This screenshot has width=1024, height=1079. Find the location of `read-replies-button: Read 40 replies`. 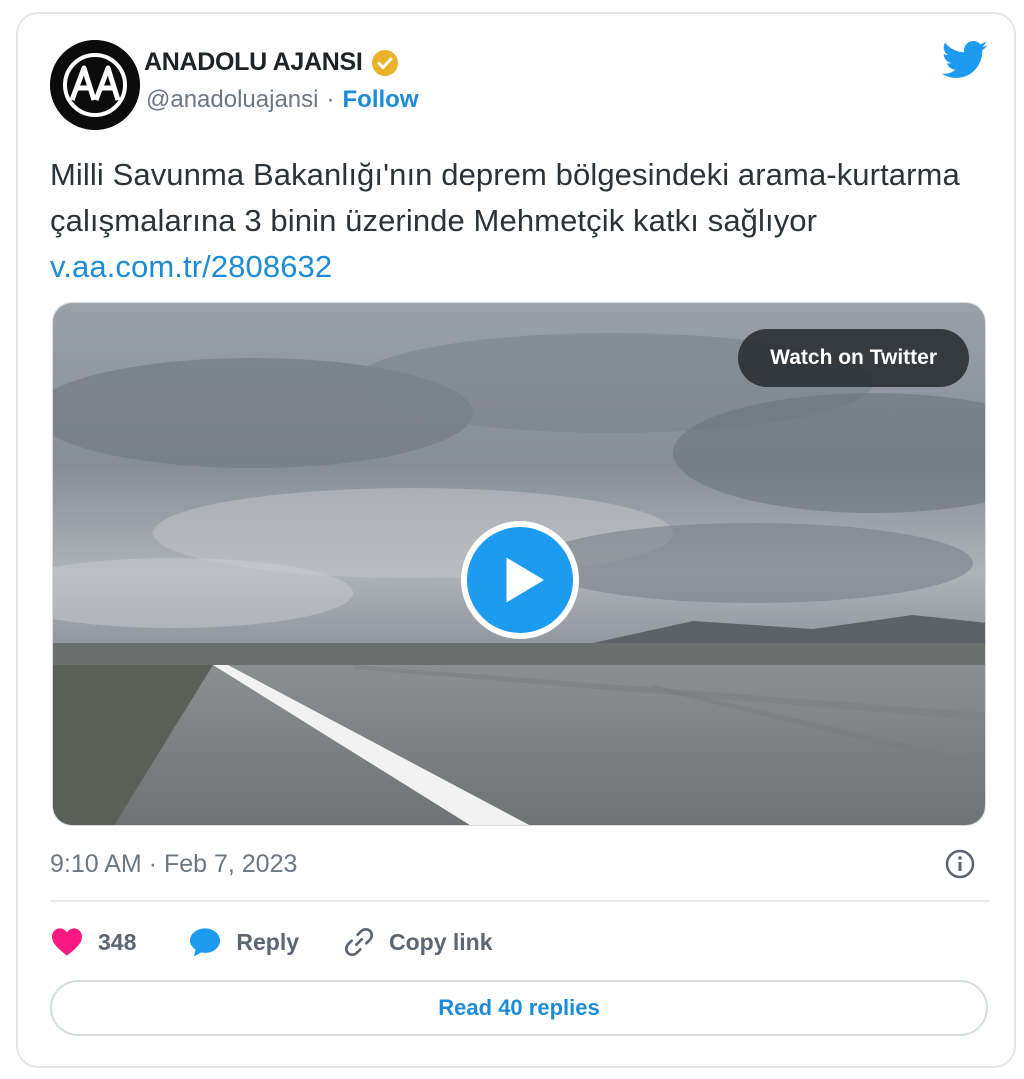

read-replies-button: Read 40 replies is located at coordinates (519, 1008).